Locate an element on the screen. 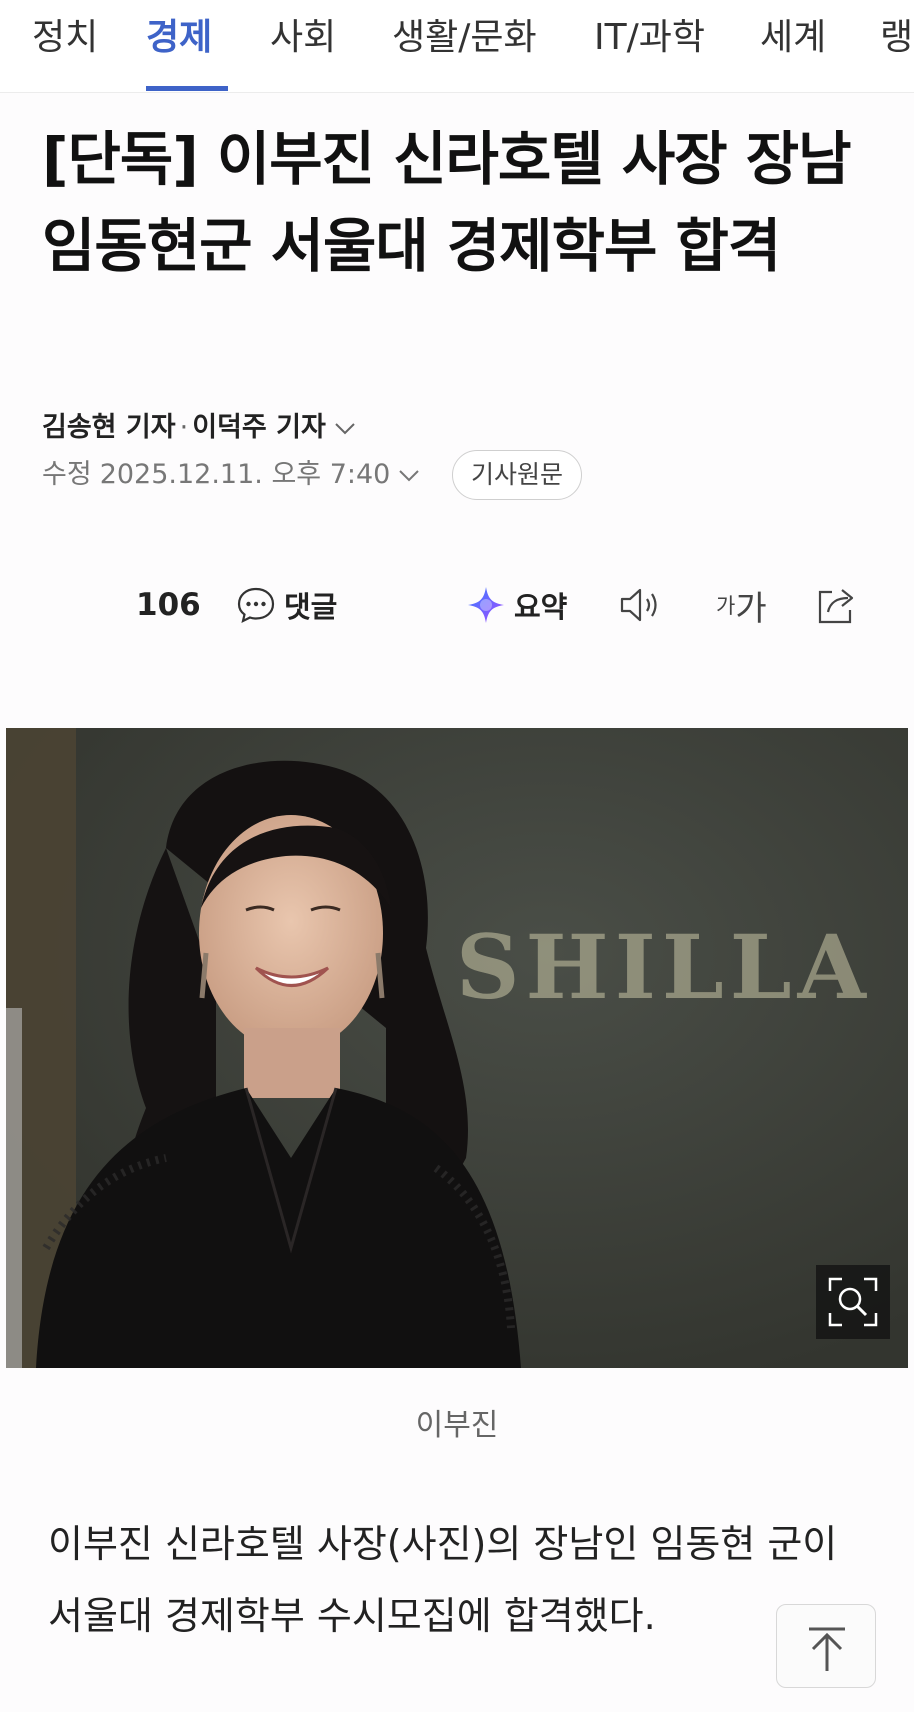  tab-ranking: 랭 is located at coordinates (896, 38).